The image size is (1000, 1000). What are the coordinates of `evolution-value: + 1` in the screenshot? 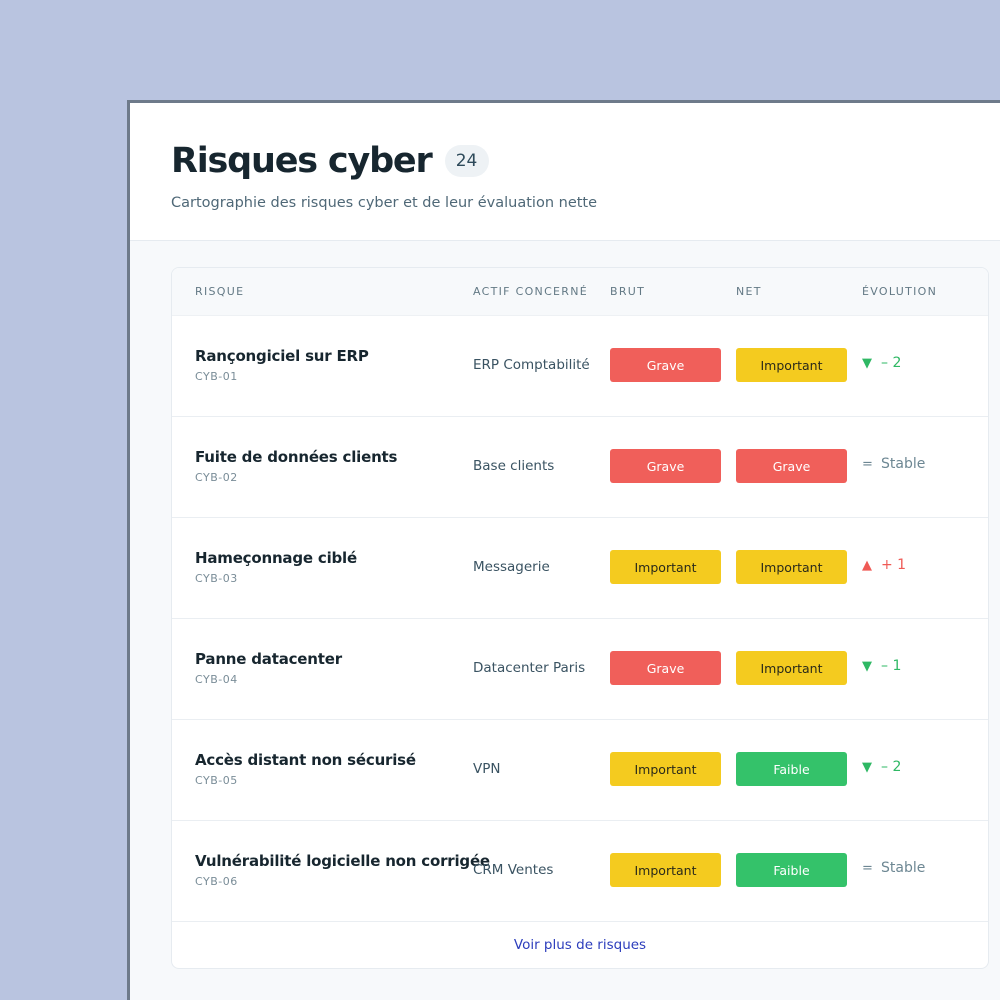 It's located at (894, 565).